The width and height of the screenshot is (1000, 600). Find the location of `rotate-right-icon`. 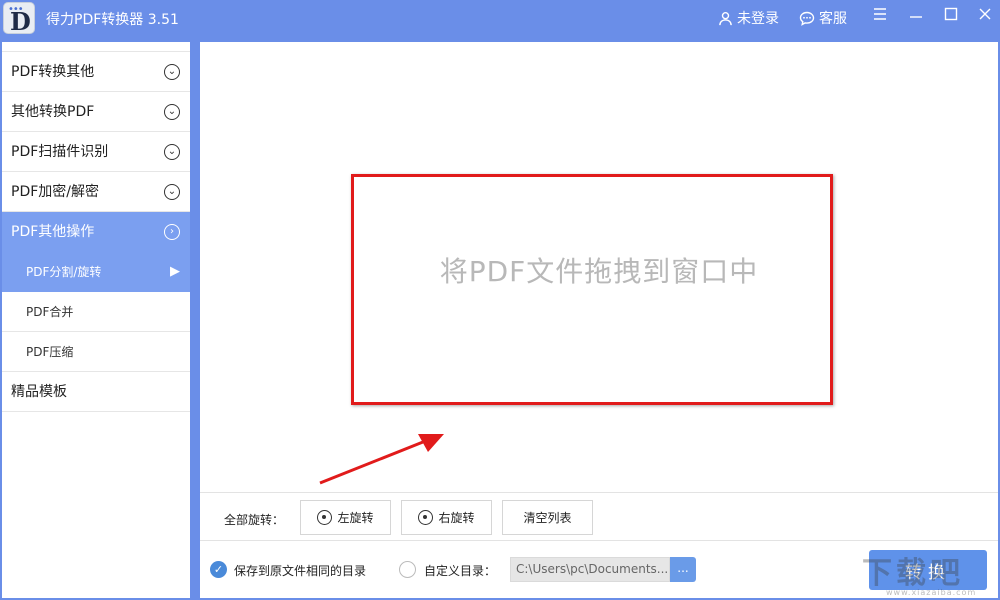

rotate-right-icon is located at coordinates (426, 517).